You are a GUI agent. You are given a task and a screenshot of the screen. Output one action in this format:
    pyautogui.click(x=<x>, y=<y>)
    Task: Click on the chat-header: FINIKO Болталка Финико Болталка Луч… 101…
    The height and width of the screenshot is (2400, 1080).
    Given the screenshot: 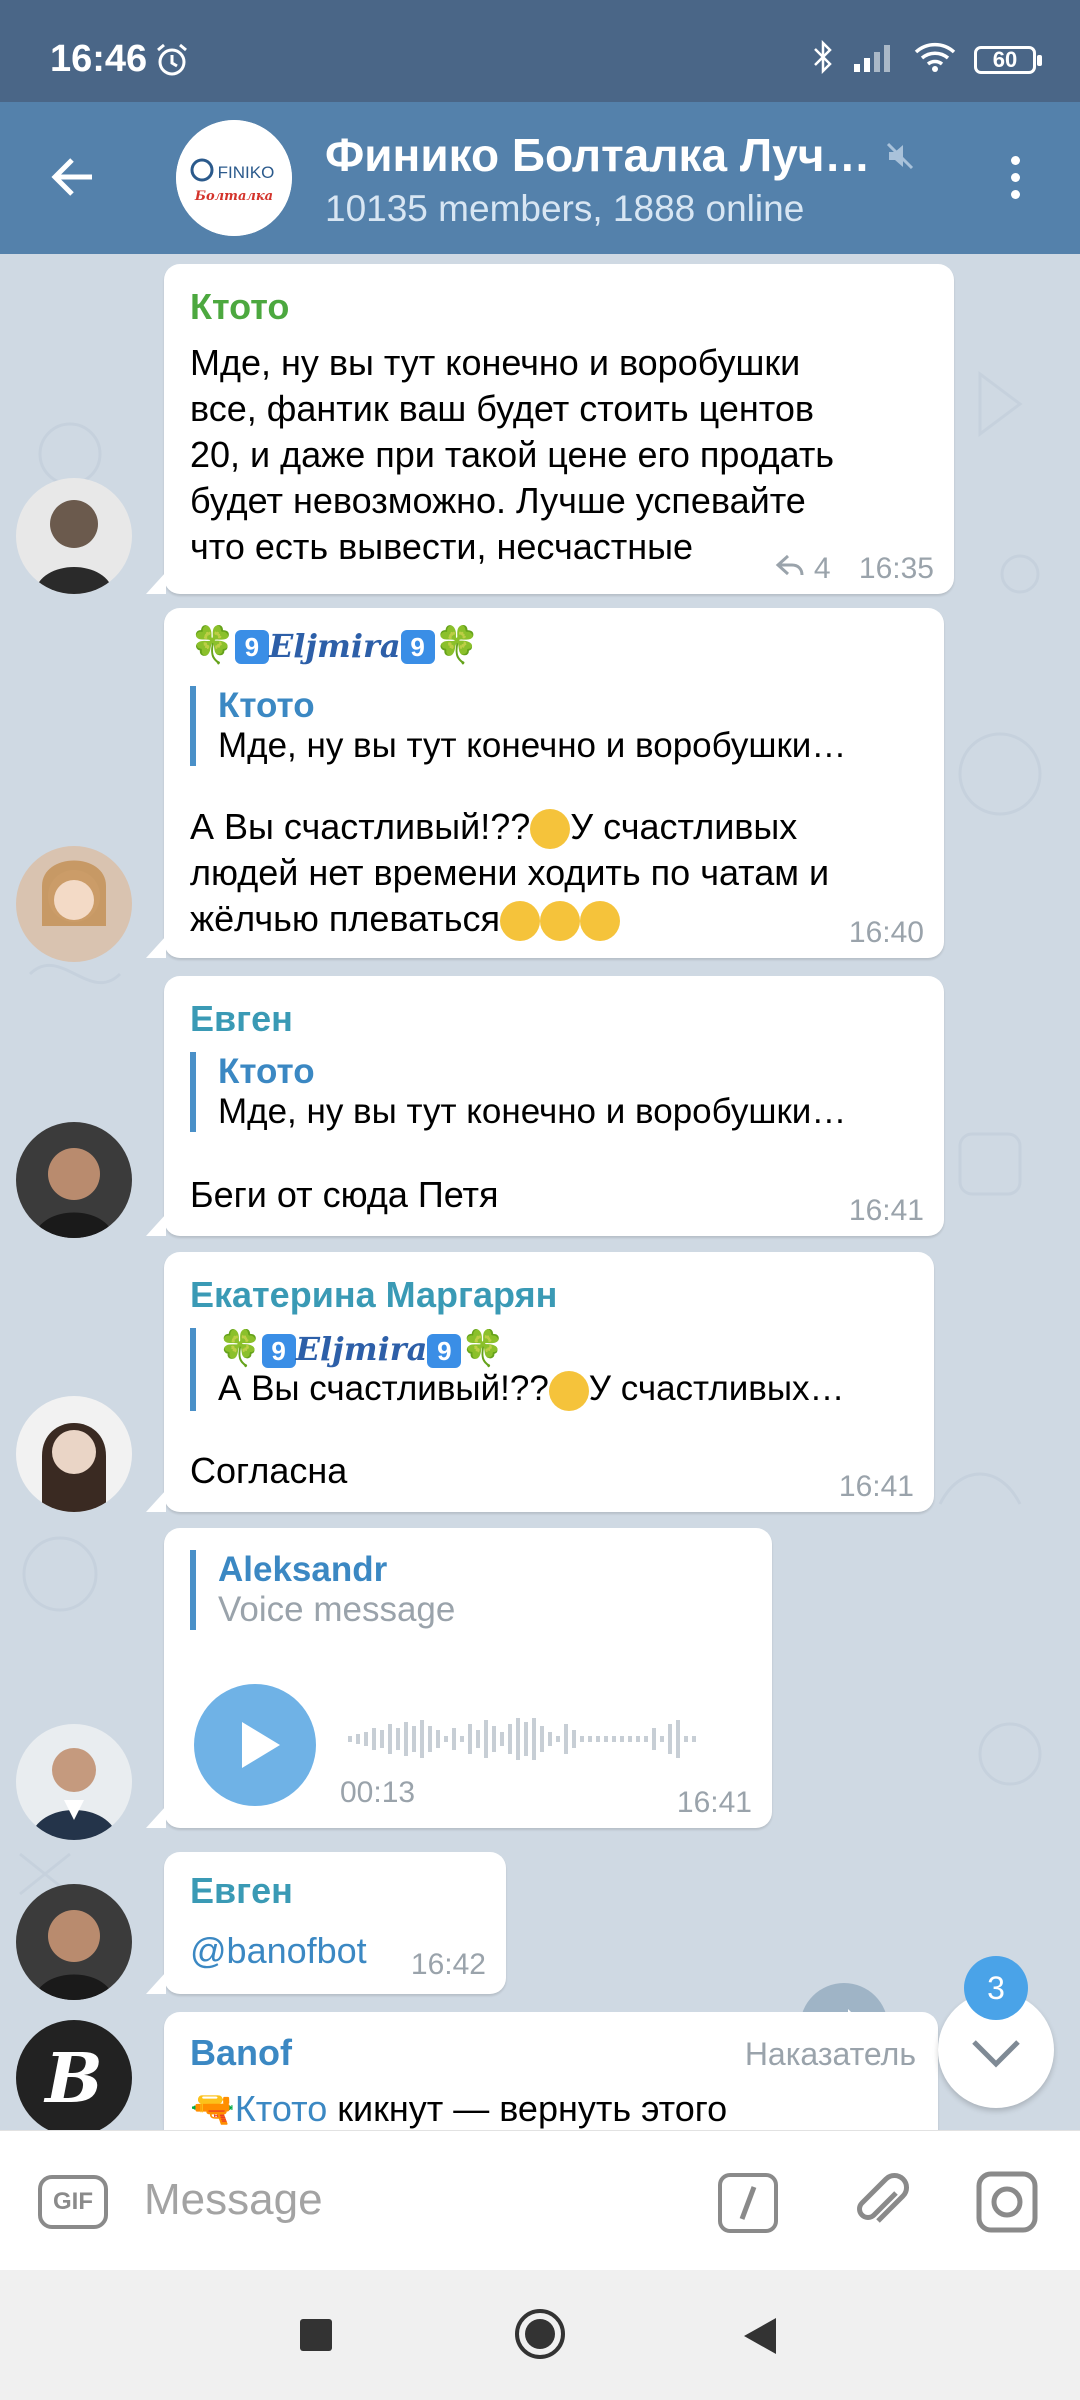 What is the action you would take?
    pyautogui.click(x=540, y=178)
    